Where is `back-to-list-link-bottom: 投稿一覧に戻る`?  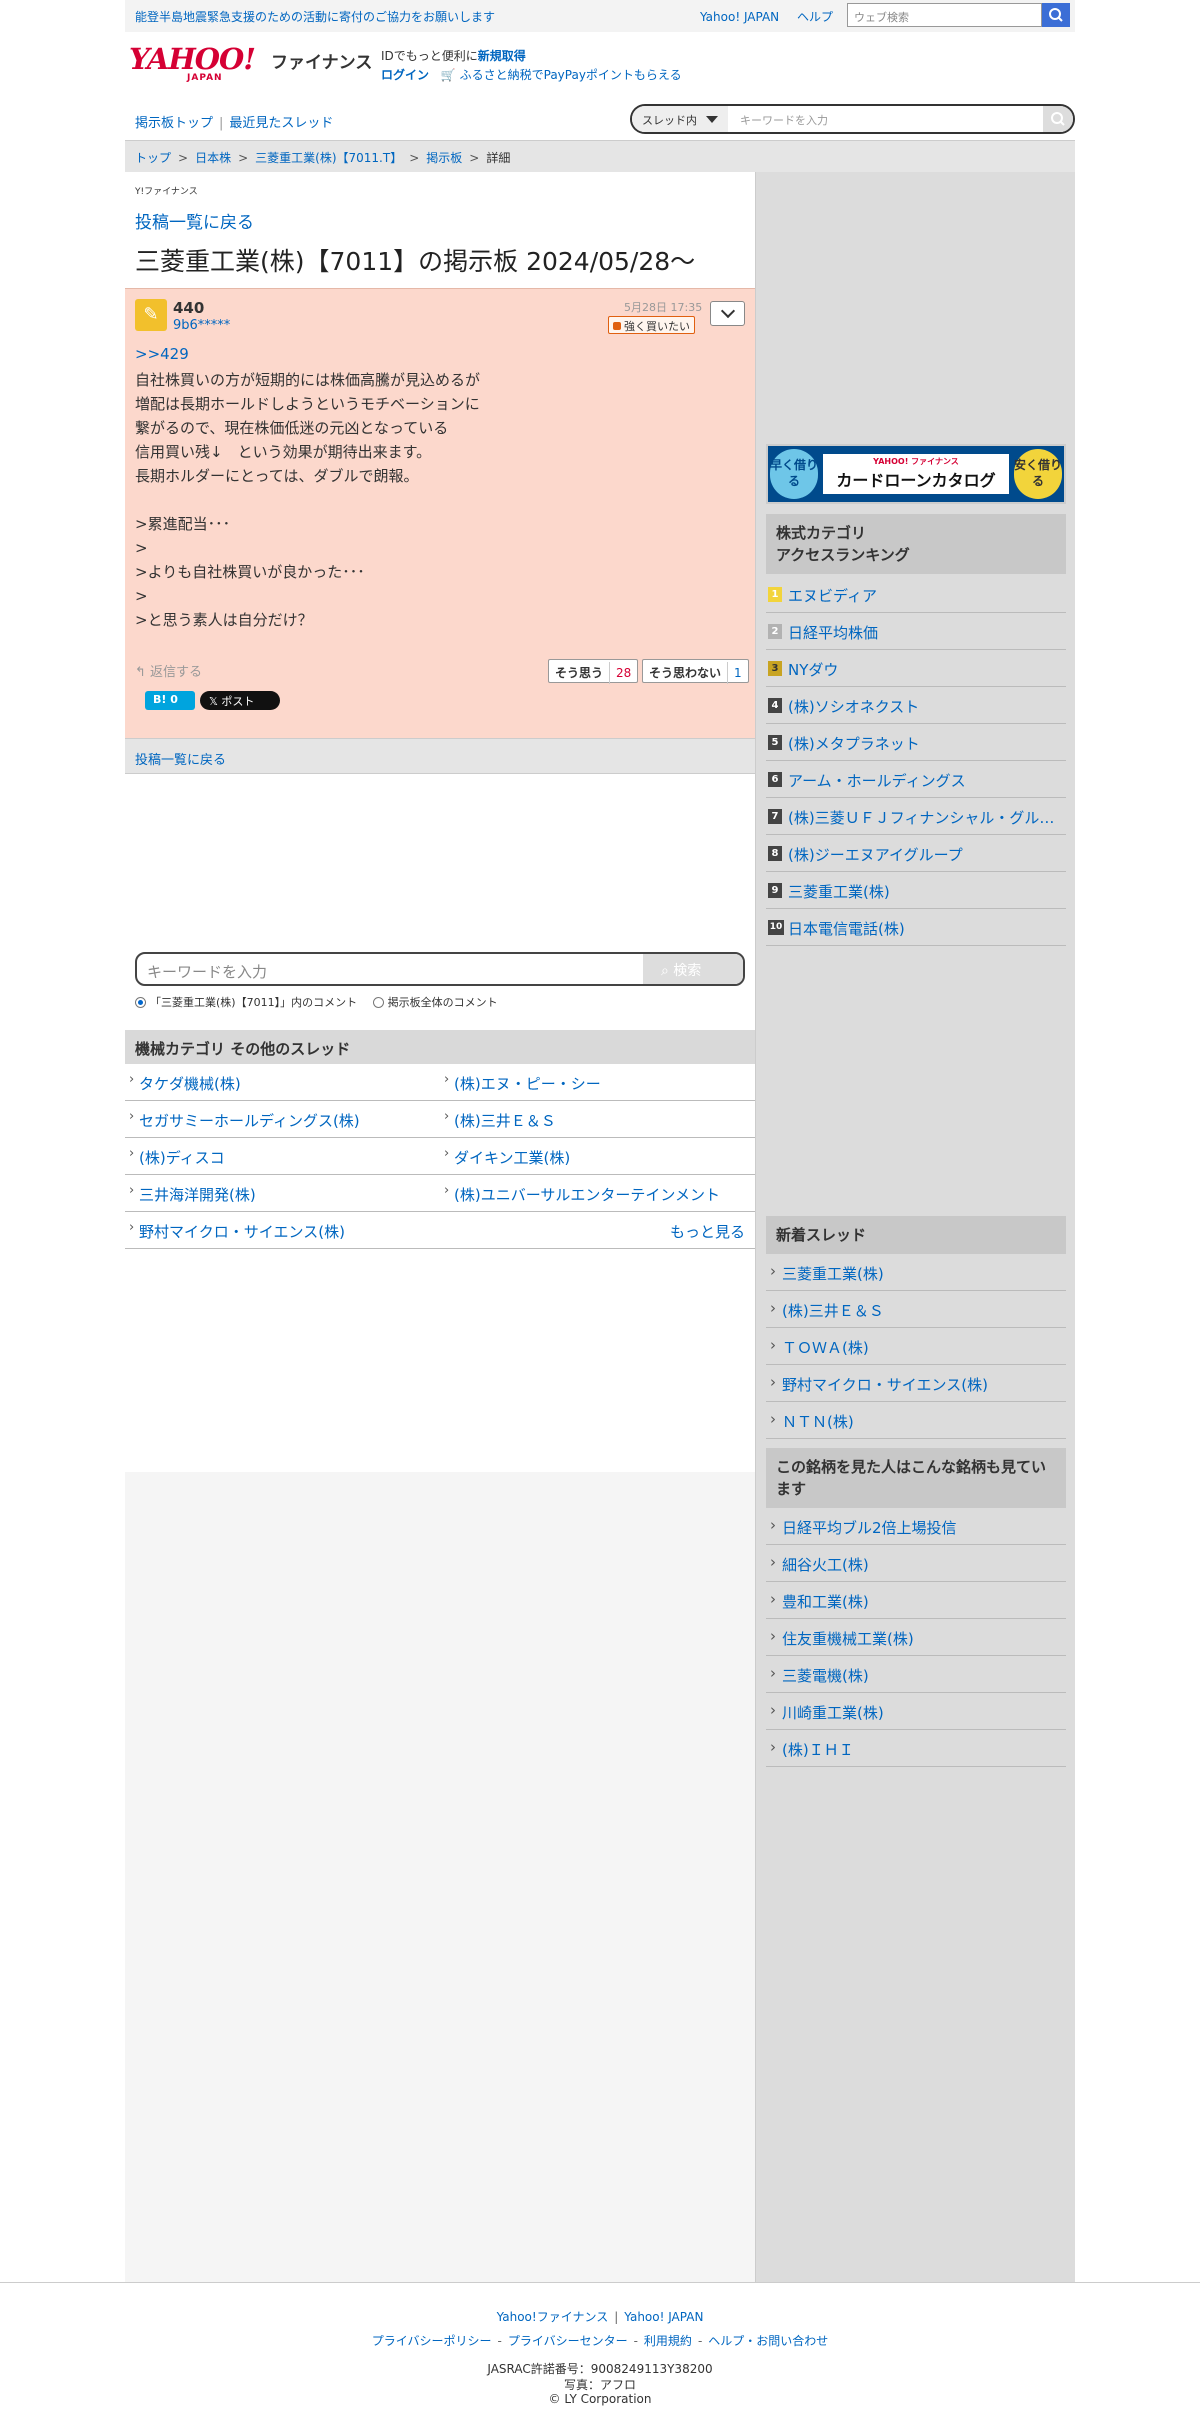
back-to-list-link-bottom: 投稿一覧に戻る is located at coordinates (180, 760).